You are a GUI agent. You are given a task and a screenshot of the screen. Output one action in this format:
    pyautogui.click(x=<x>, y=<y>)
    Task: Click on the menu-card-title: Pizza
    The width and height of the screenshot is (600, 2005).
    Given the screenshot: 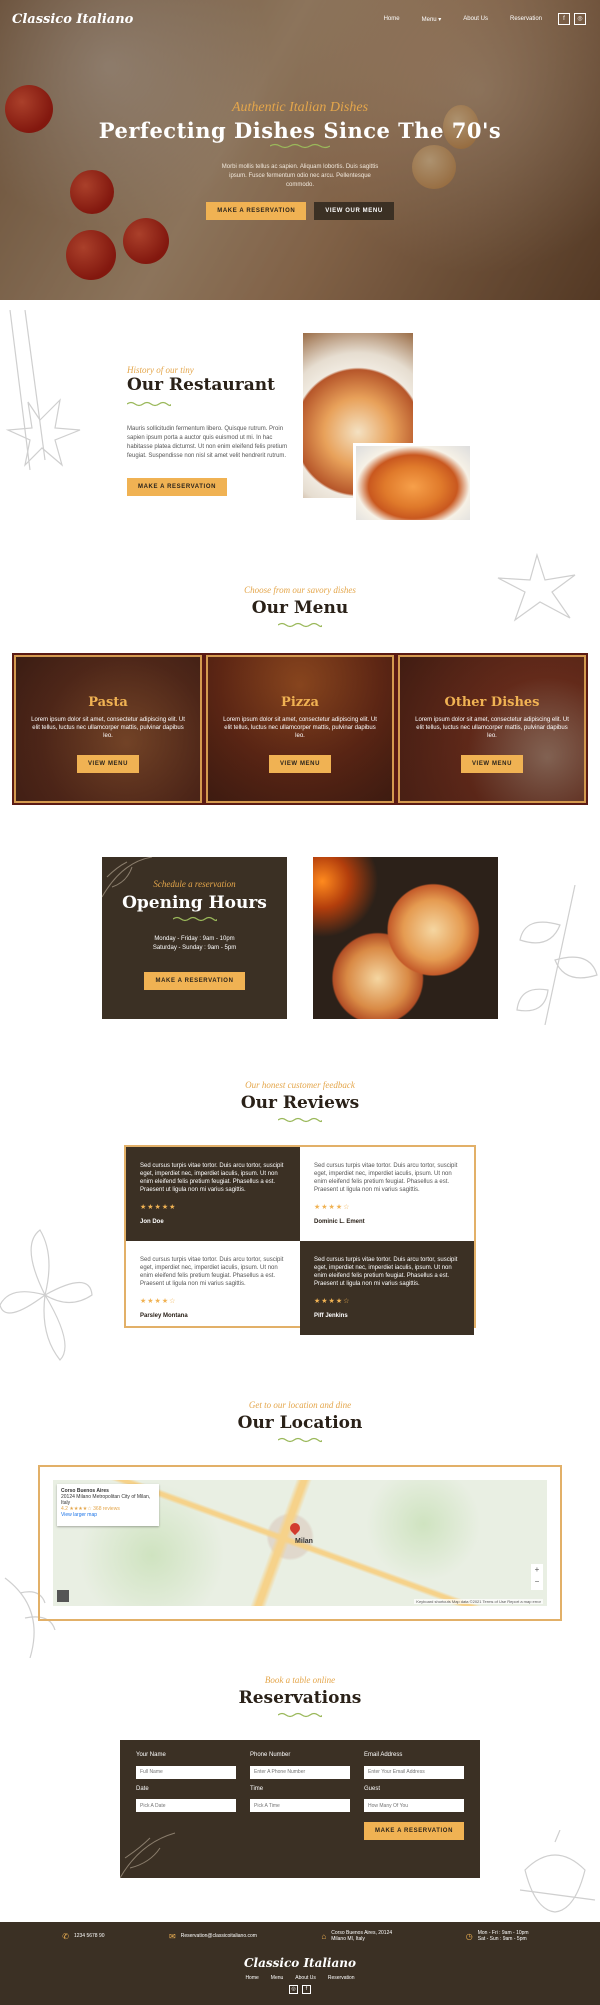 What is the action you would take?
    pyautogui.click(x=300, y=702)
    